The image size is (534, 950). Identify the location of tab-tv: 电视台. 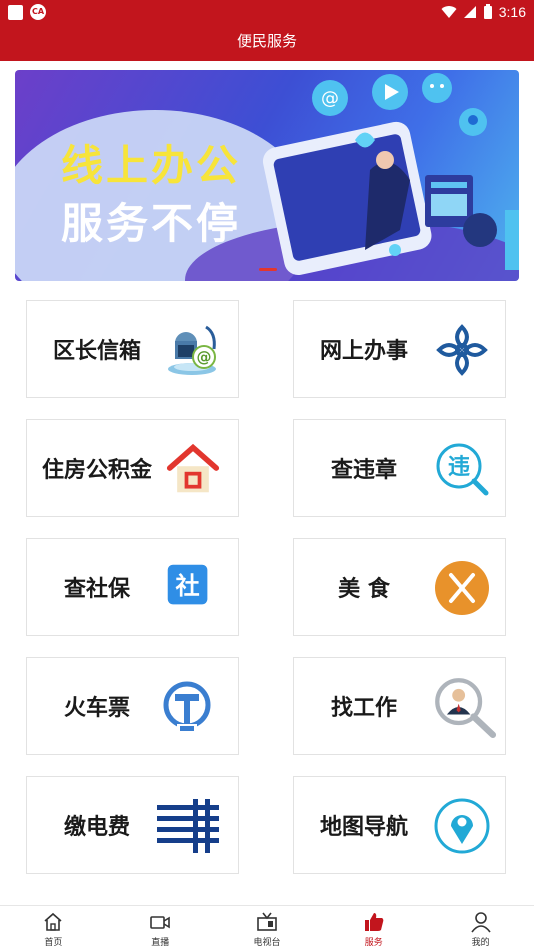
(267, 928).